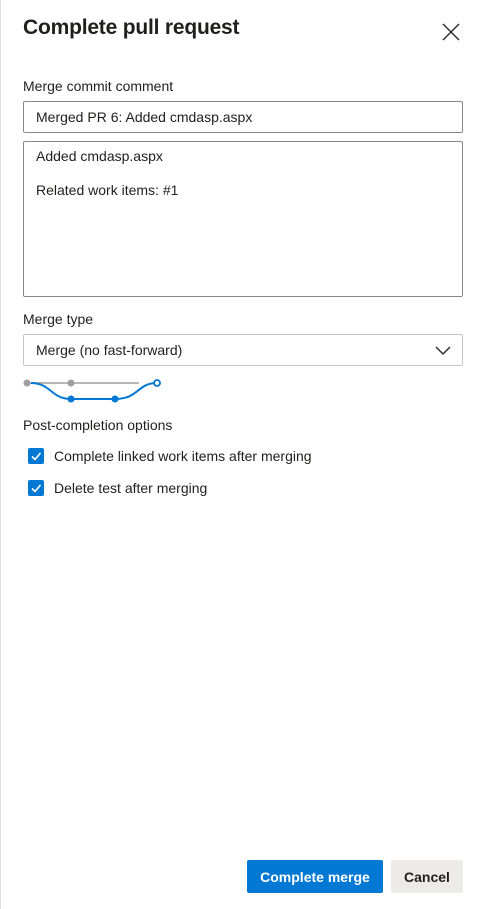  What do you see at coordinates (99, 156) in the screenshot?
I see `commit-description-line: Added cmdasp.aspx` at bounding box center [99, 156].